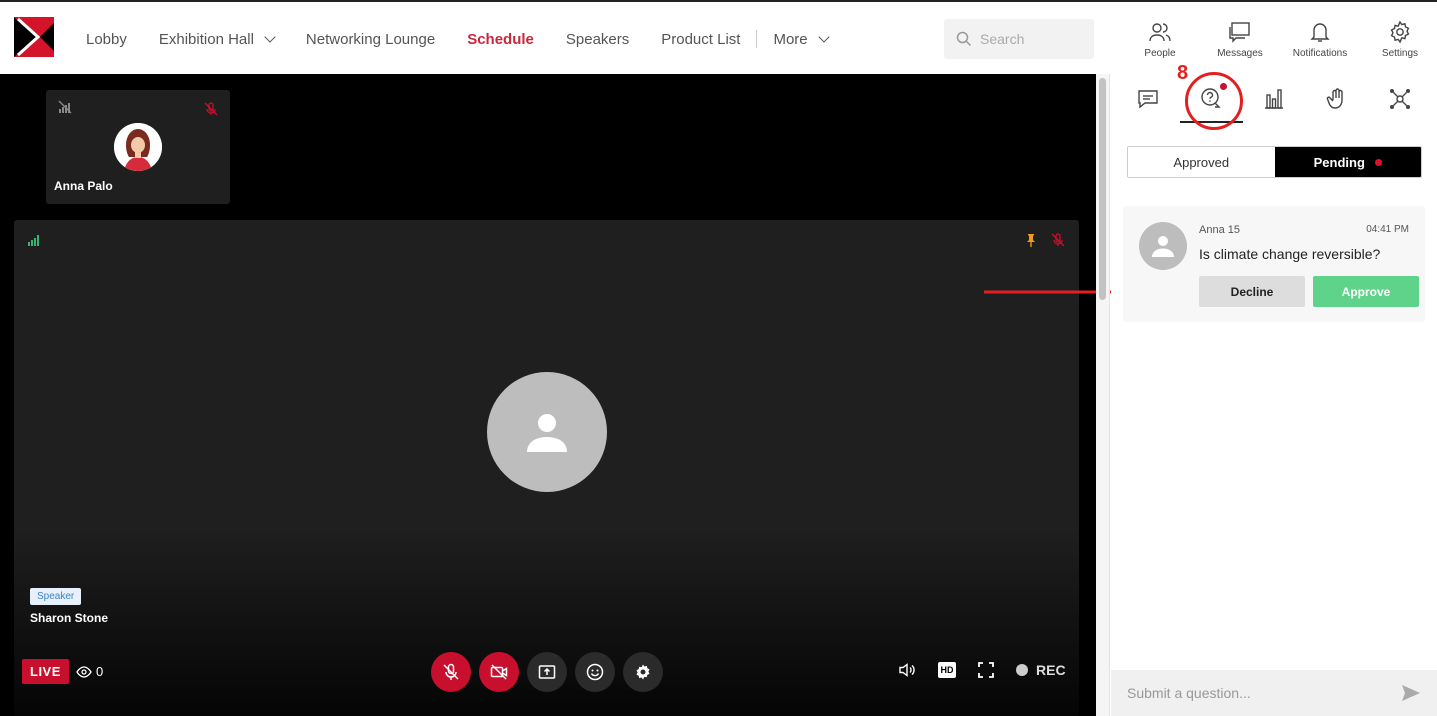 The image size is (1437, 716). What do you see at coordinates (1240, 53) in the screenshot?
I see `top-icon-label: Messages` at bounding box center [1240, 53].